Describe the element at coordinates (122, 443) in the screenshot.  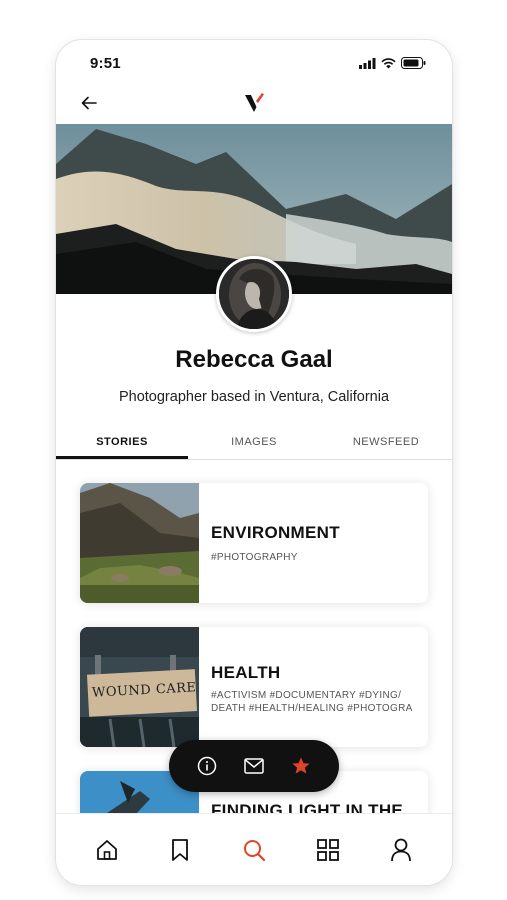
I see `tab-stories: STORIES` at that location.